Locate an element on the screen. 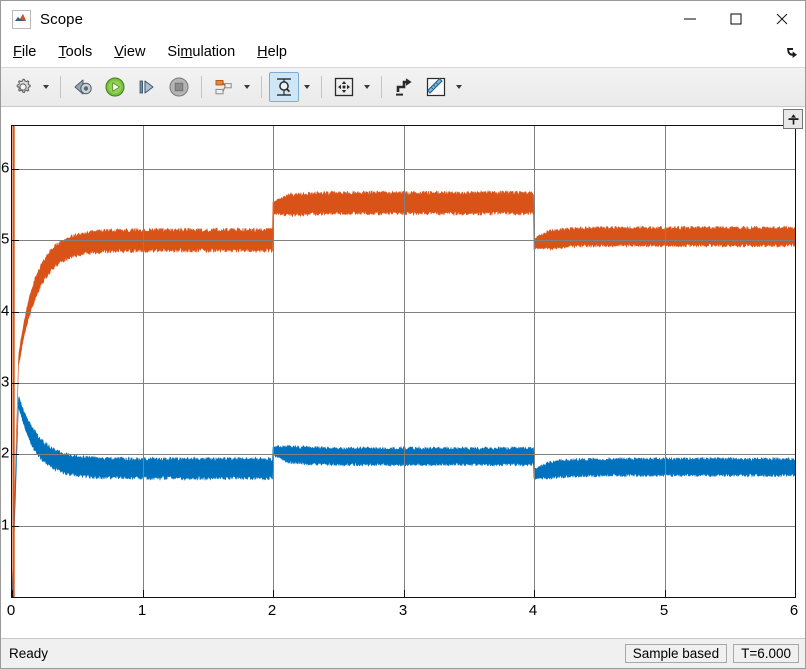  cursor-measure-icon is located at coordinates (284, 87).